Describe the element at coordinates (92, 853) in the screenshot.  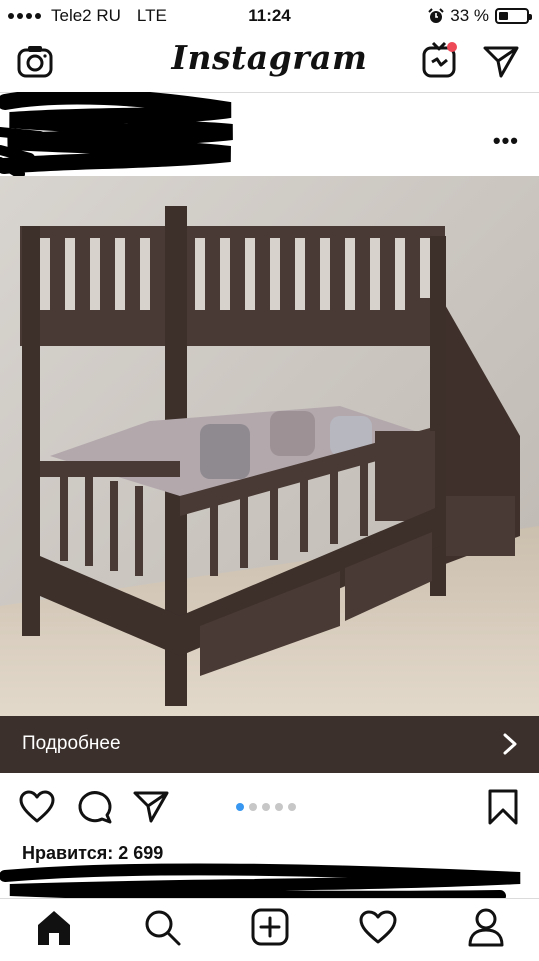
I see `likes-count: Нравится: 2 699` at that location.